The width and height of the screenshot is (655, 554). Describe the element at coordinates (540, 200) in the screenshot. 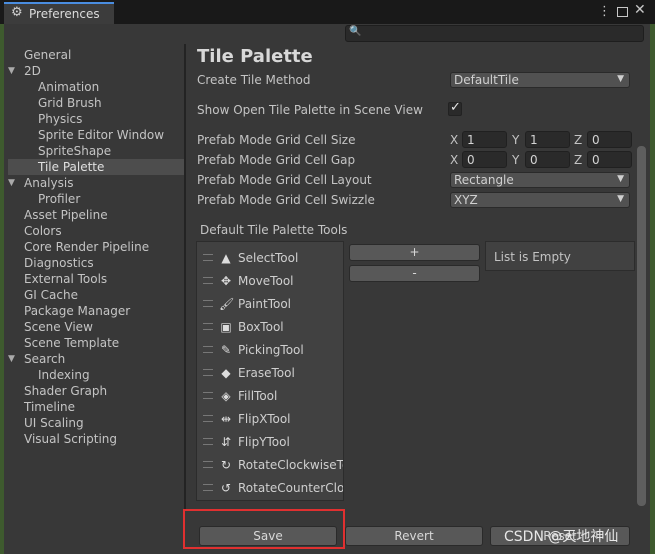

I see `cell-swizzle-dropdown: XYZ ▼` at that location.